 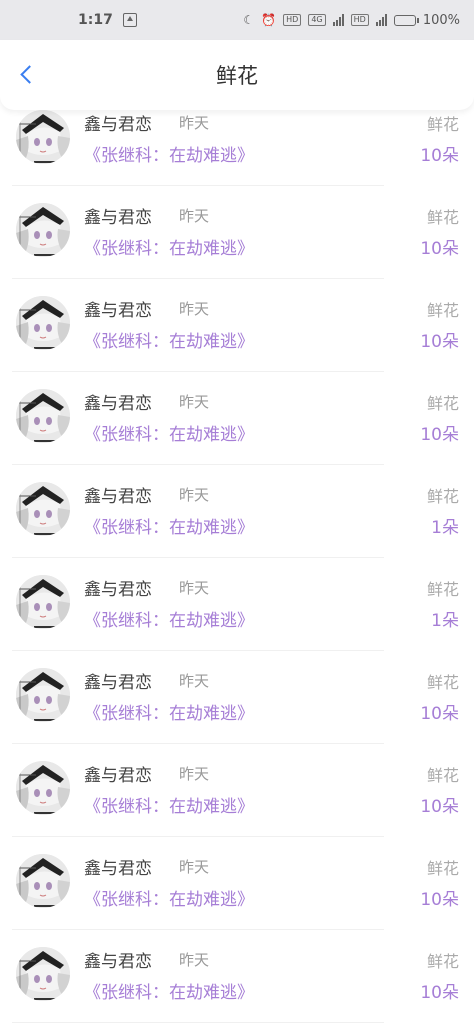 I want to click on network-type: 4G, so click(x=317, y=20).